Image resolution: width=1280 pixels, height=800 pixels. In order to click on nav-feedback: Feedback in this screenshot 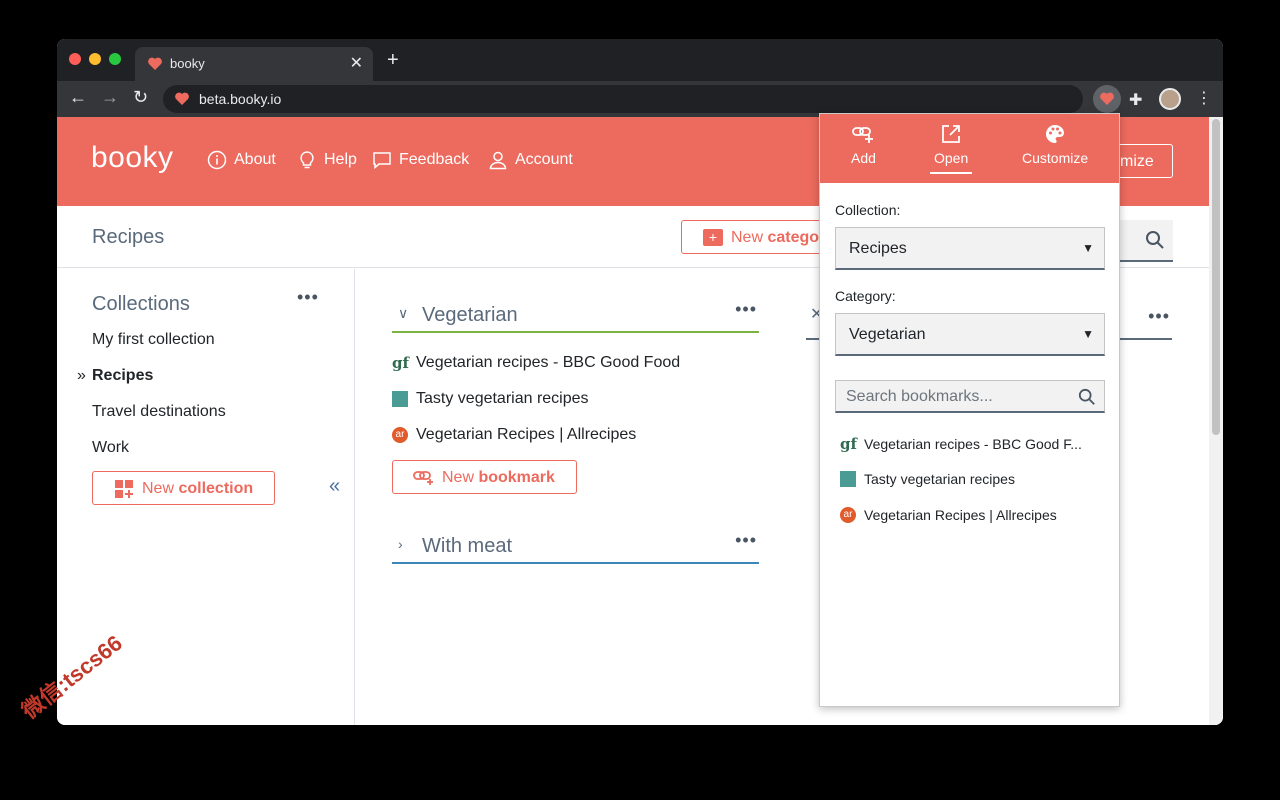, I will do `click(420, 160)`.